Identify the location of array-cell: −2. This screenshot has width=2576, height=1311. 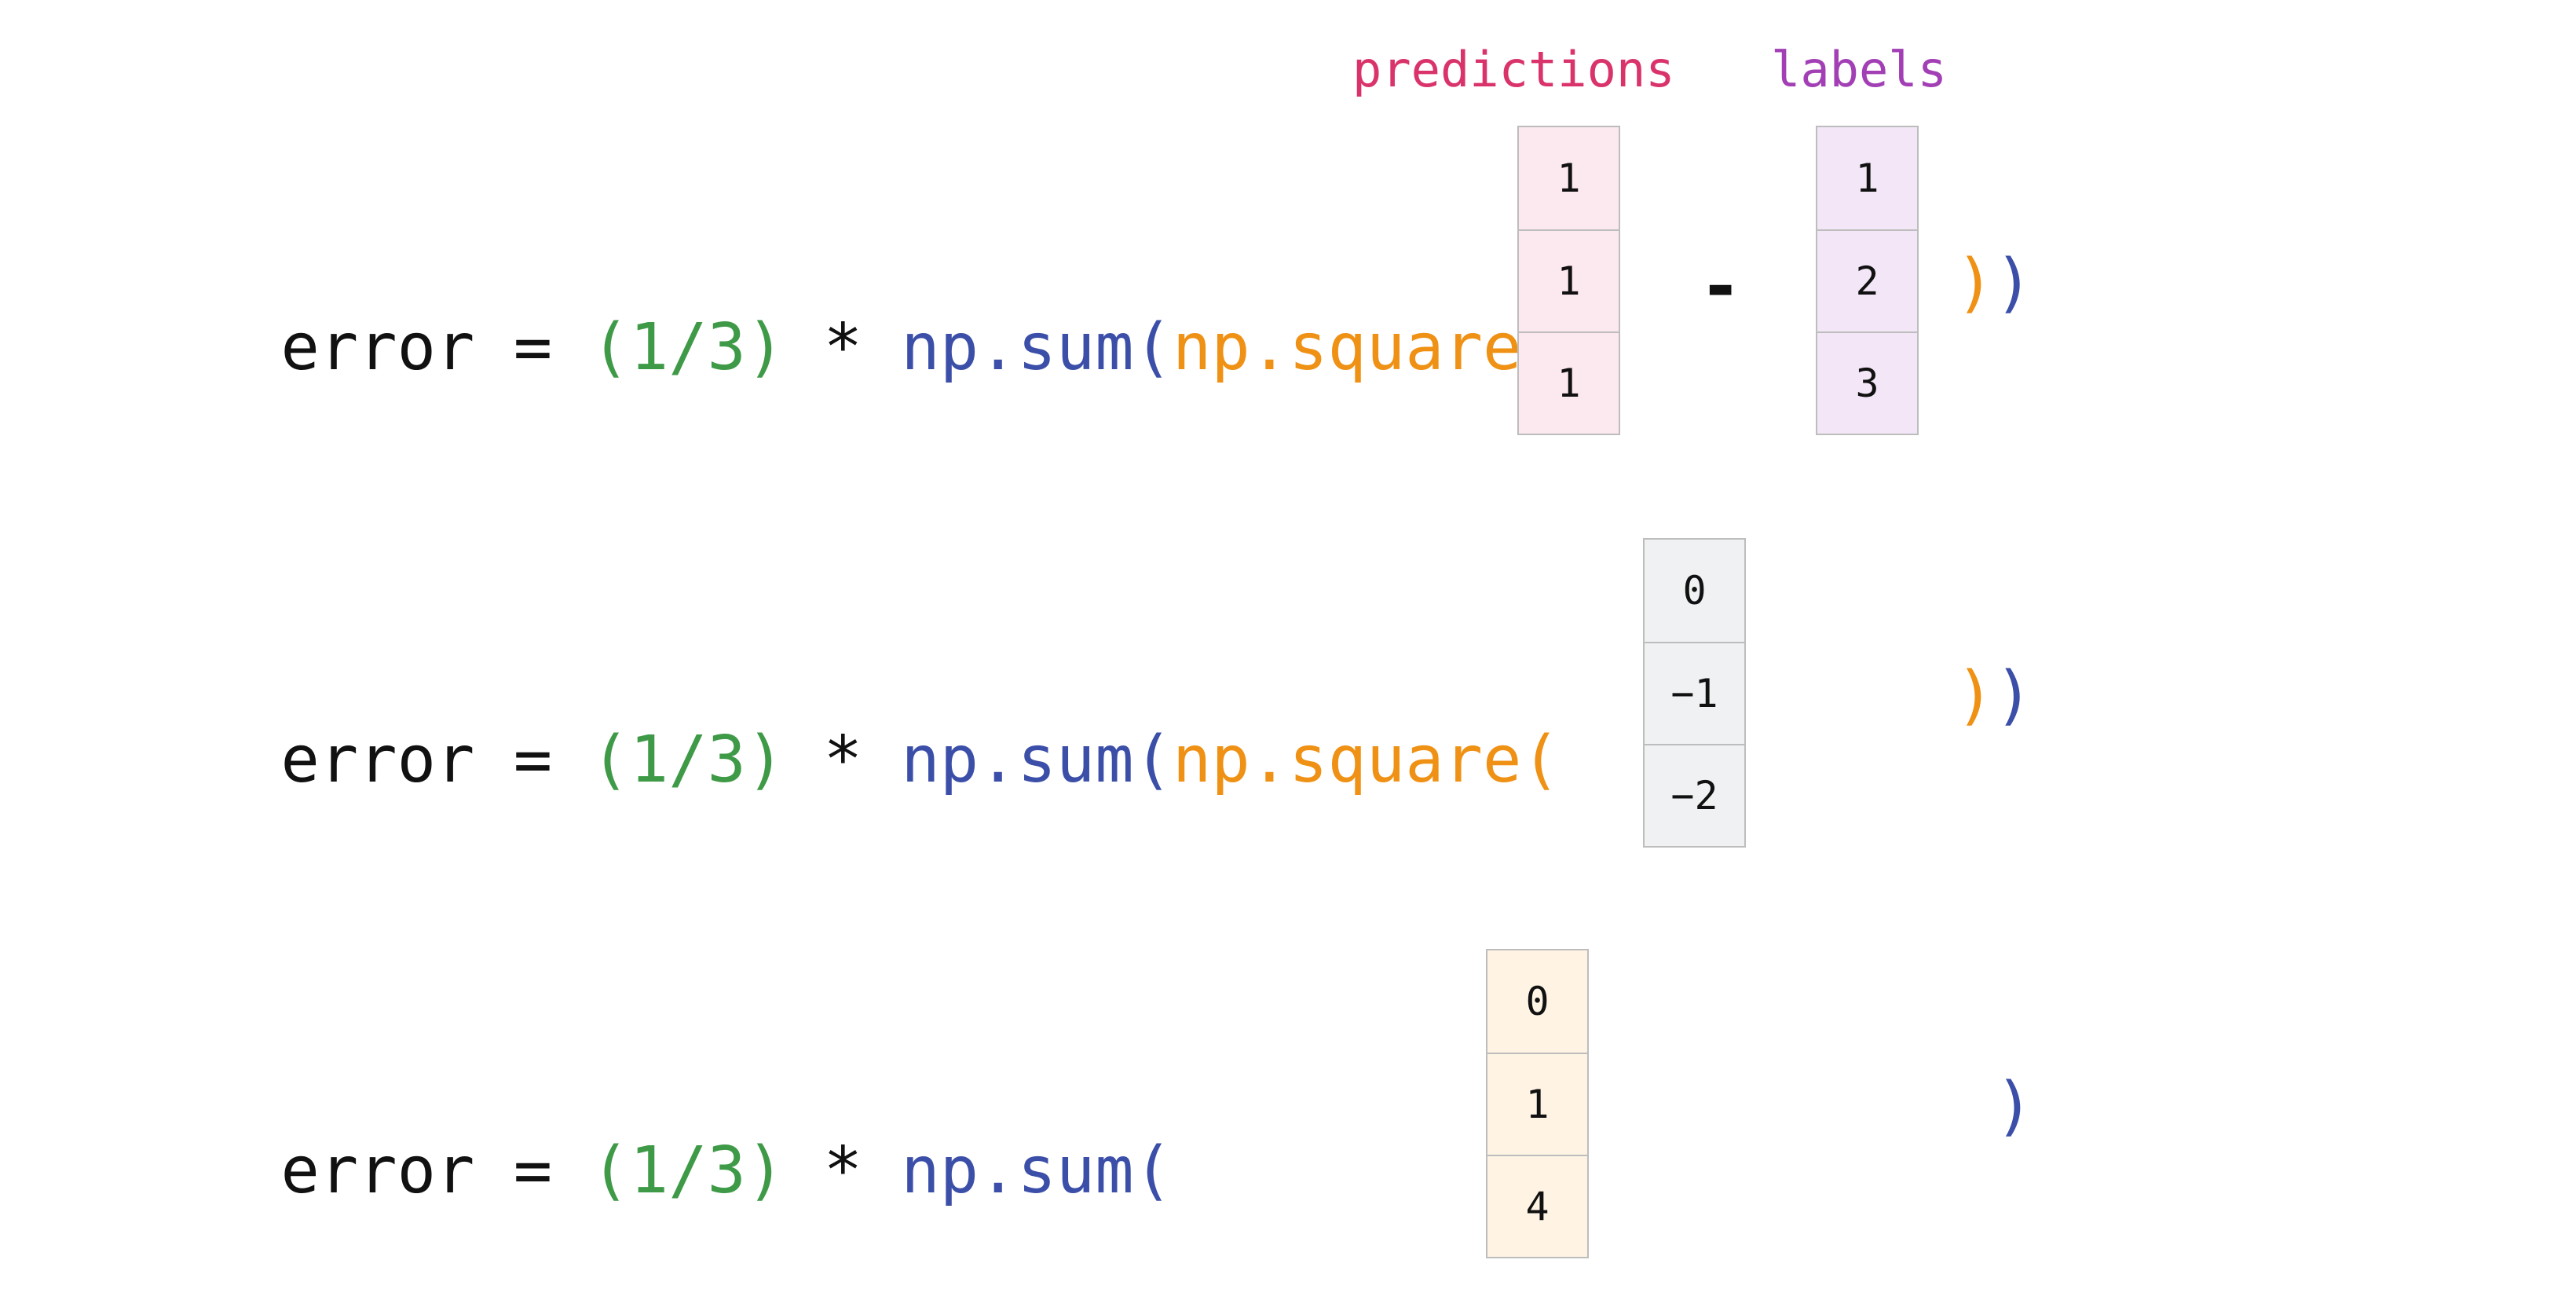
(1695, 795).